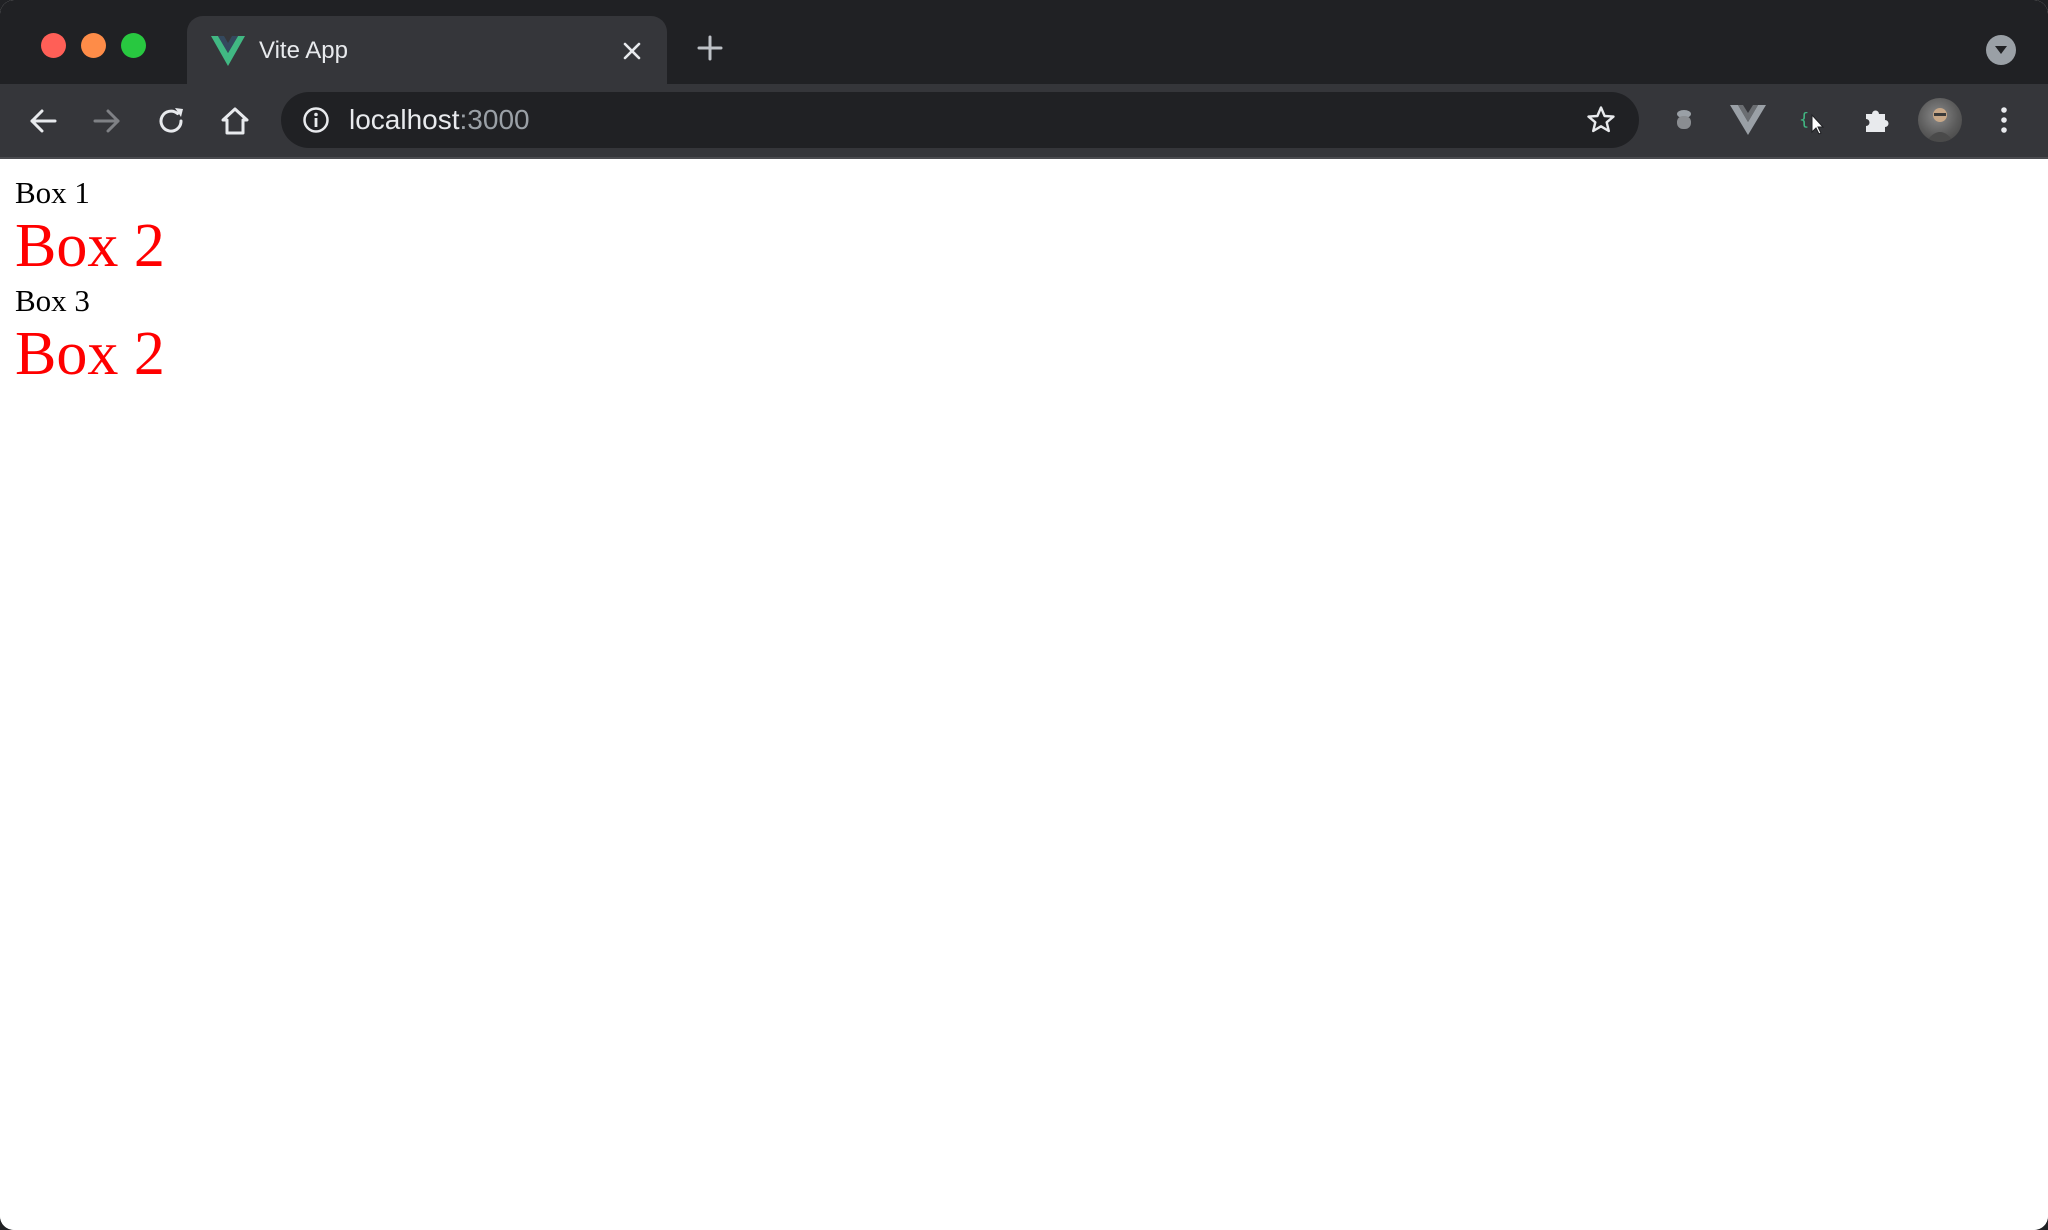 This screenshot has height=1230, width=2048. Describe the element at coordinates (2001, 50) in the screenshot. I see `tab-search-chevron-icon` at that location.